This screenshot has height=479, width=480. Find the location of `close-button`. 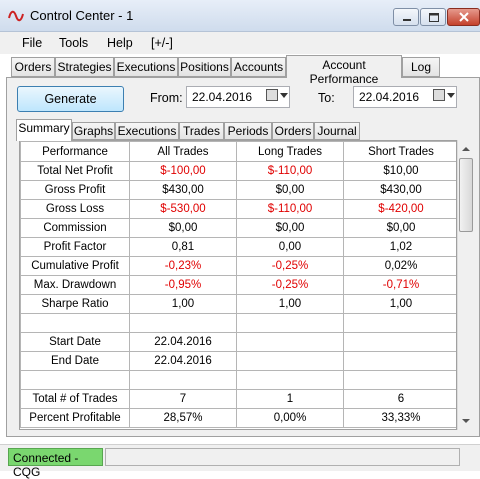

close-button is located at coordinates (463, 17).